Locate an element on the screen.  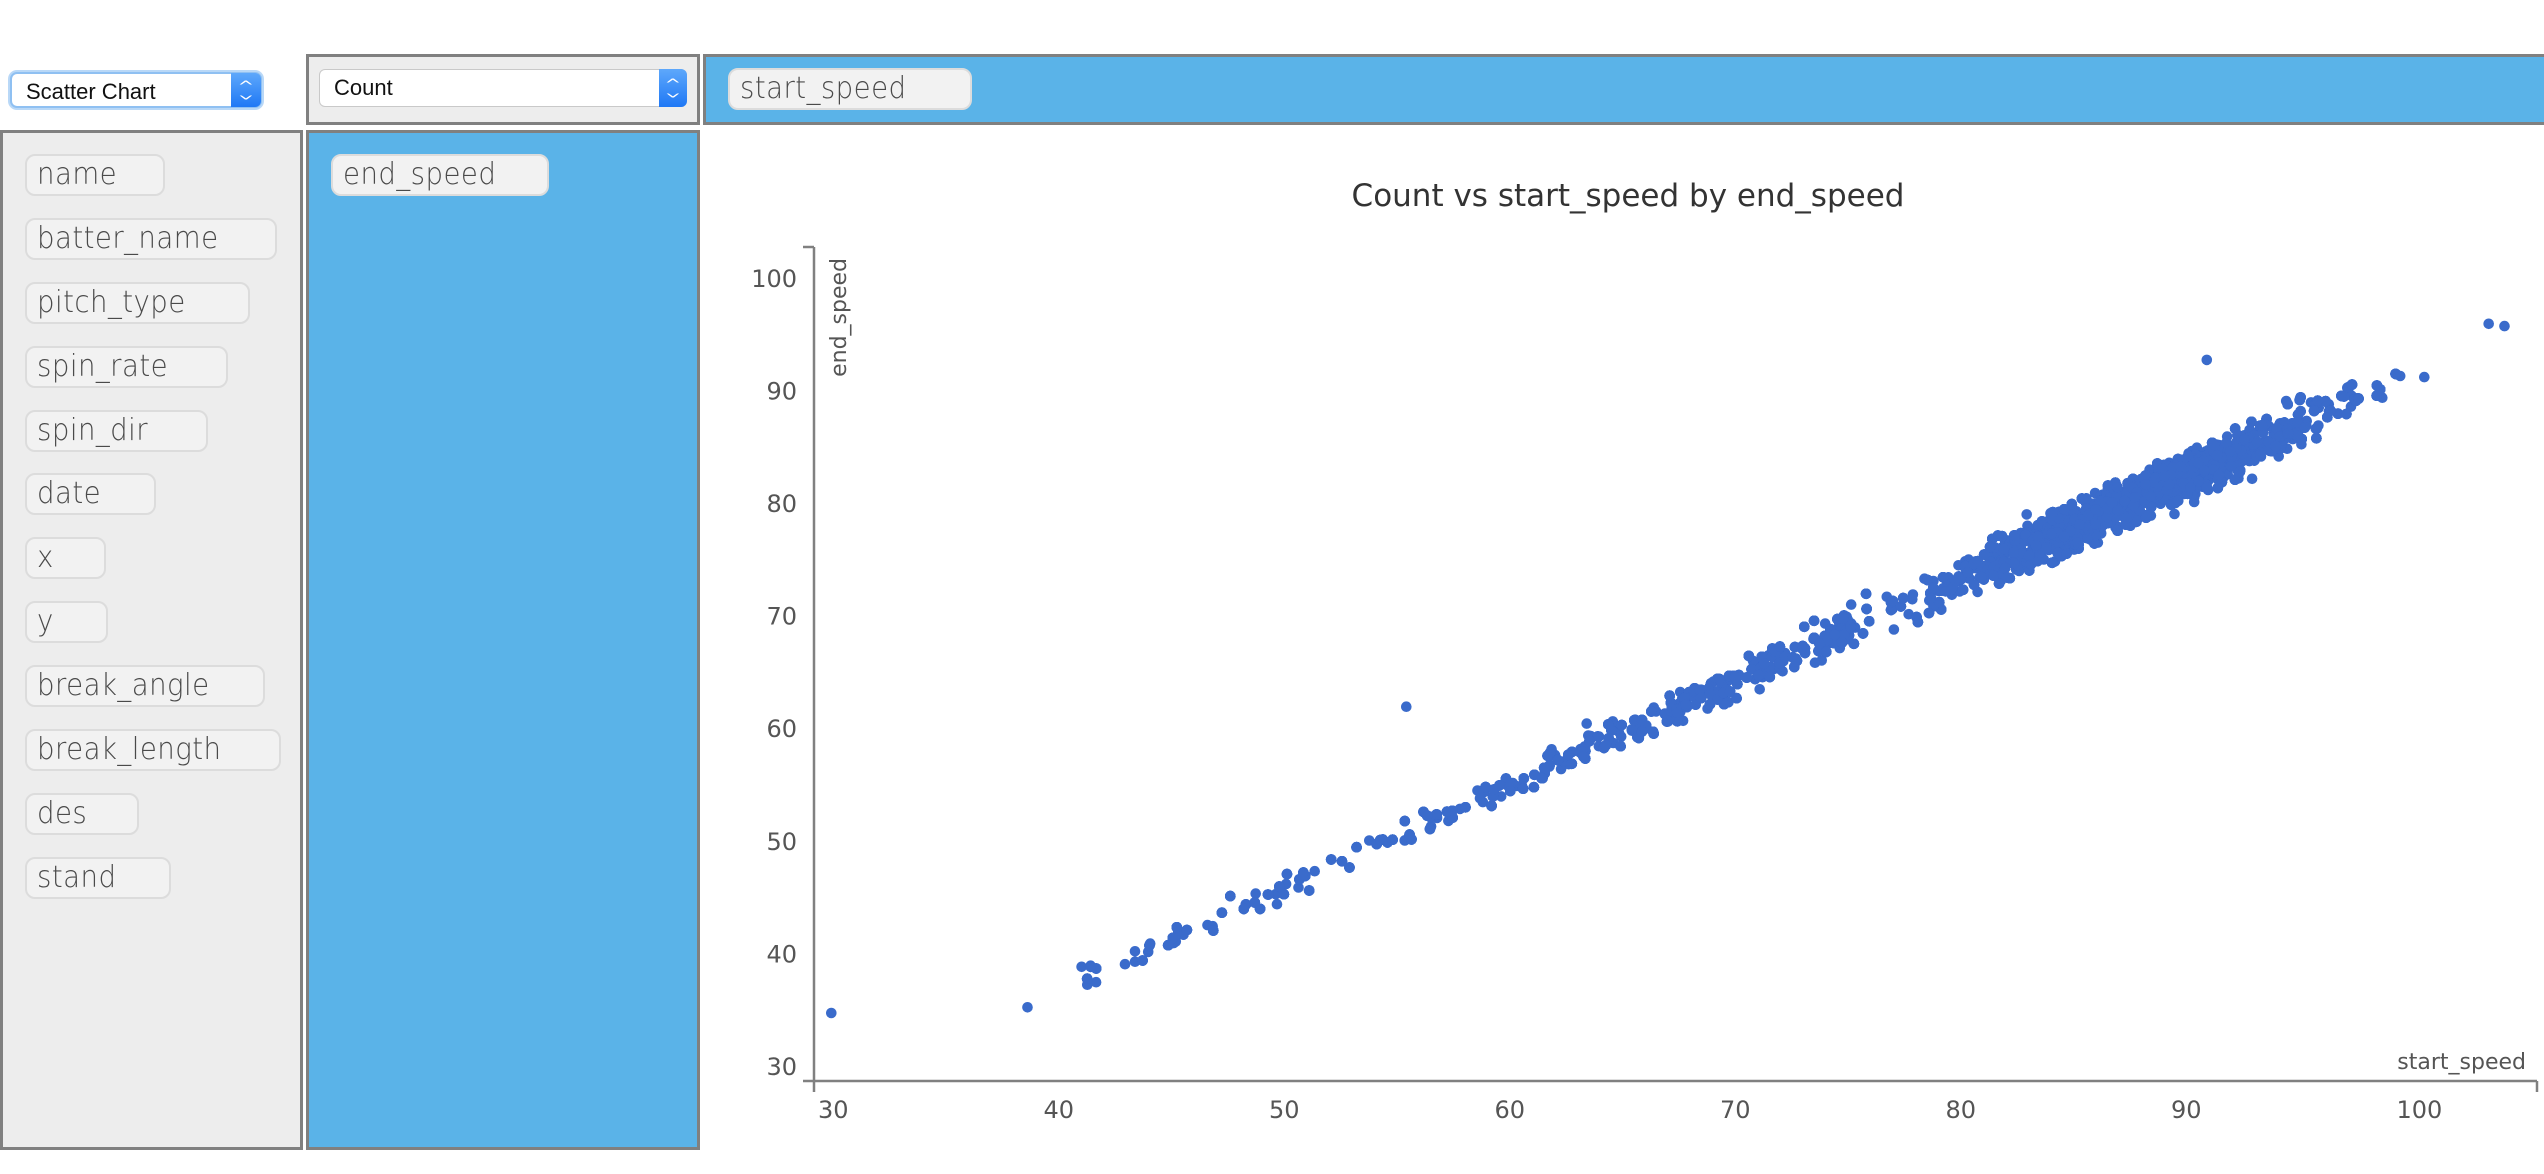
field-pill-break-length: break_length is located at coordinates (153, 750).